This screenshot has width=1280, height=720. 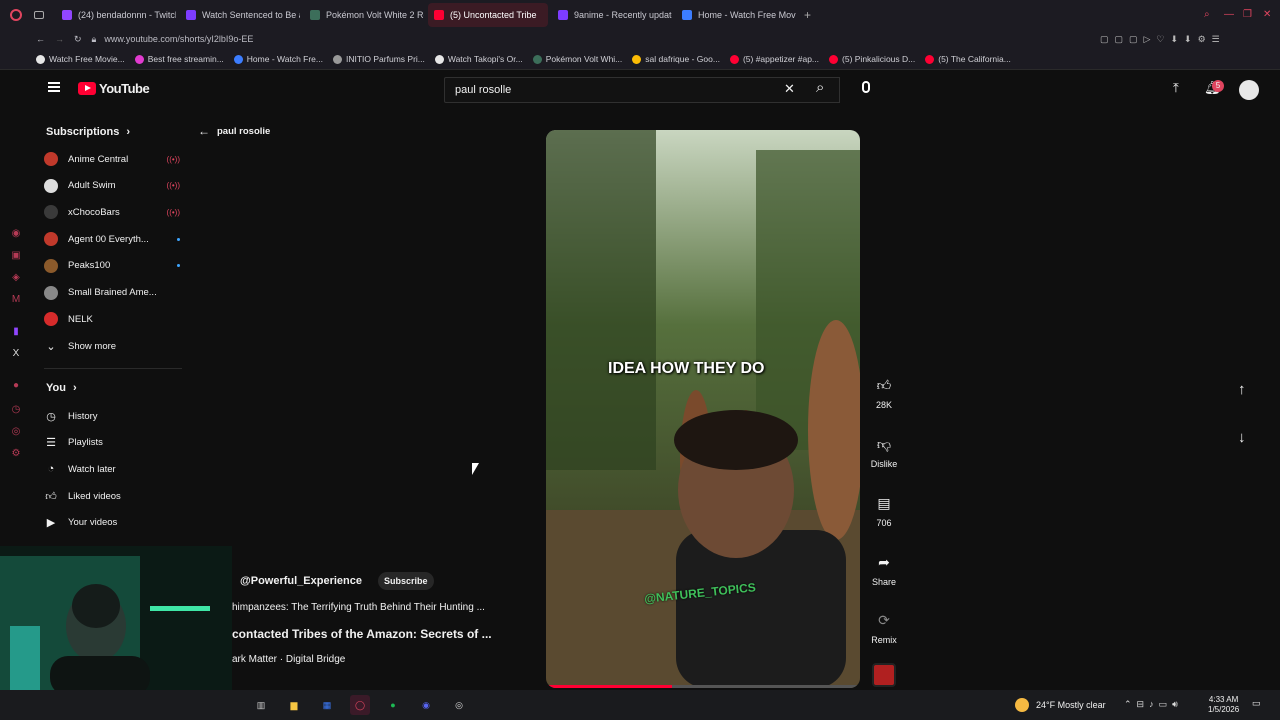 What do you see at coordinates (612, 15) in the screenshot?
I see `browser-tab: 9anime - Recently update` at bounding box center [612, 15].